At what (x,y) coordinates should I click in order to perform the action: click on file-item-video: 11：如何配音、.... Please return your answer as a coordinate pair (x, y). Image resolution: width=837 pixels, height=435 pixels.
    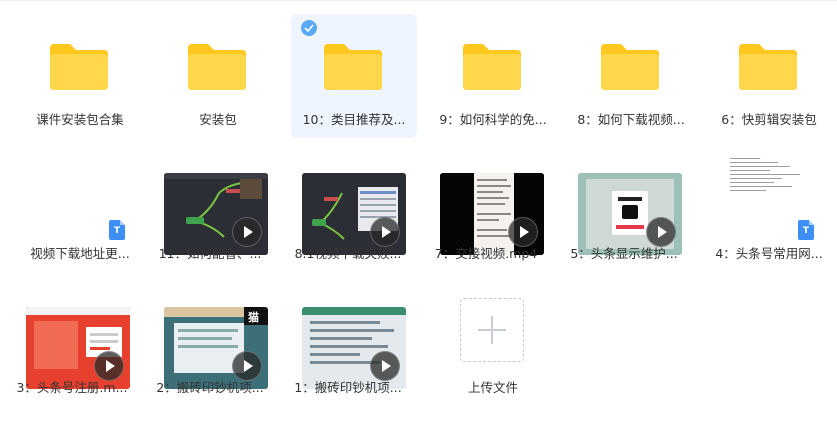
    Looking at the image, I should click on (210, 210).